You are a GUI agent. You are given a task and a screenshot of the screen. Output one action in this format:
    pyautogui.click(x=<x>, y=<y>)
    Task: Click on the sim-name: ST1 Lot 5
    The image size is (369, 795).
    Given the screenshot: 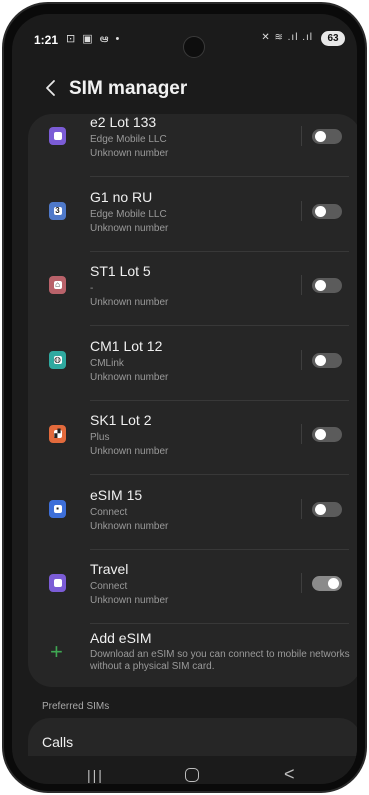 What is the action you would take?
    pyautogui.click(x=120, y=271)
    